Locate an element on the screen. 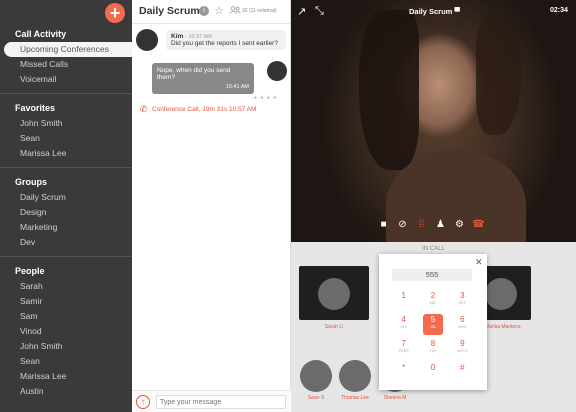  sidebar-item-vinod: Vinod is located at coordinates (66, 331).